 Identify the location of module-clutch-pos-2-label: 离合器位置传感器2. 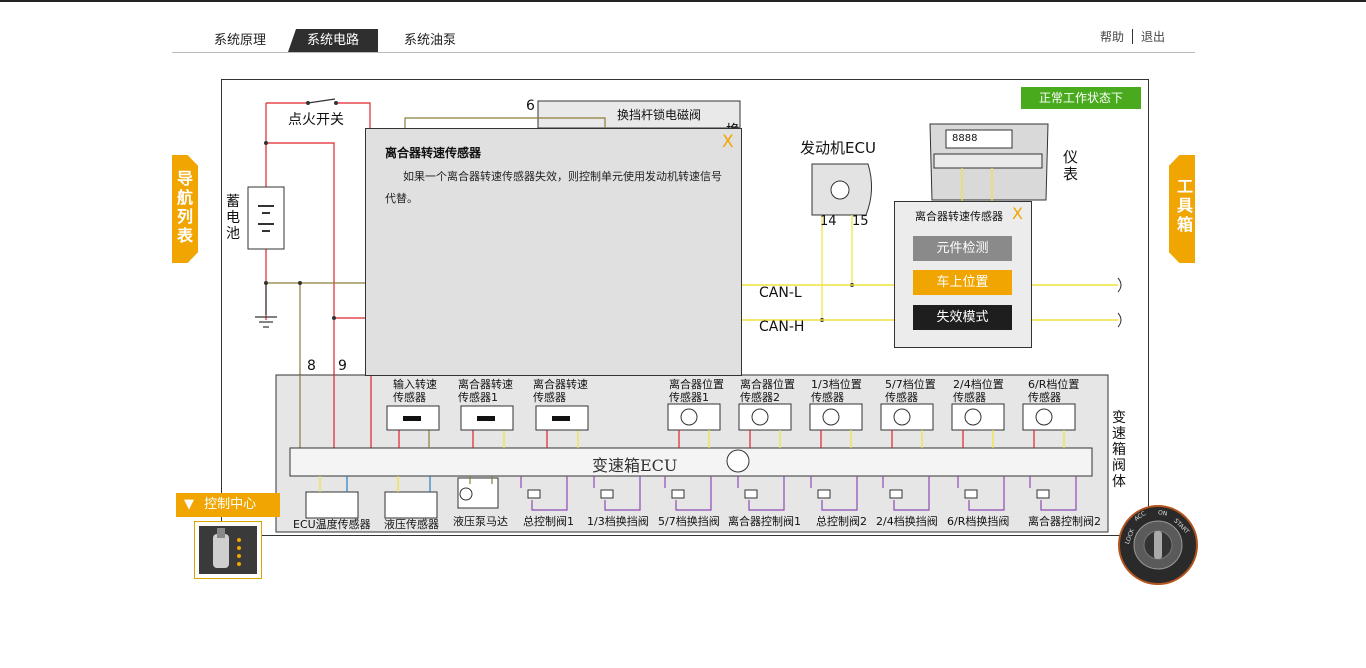
(767, 391).